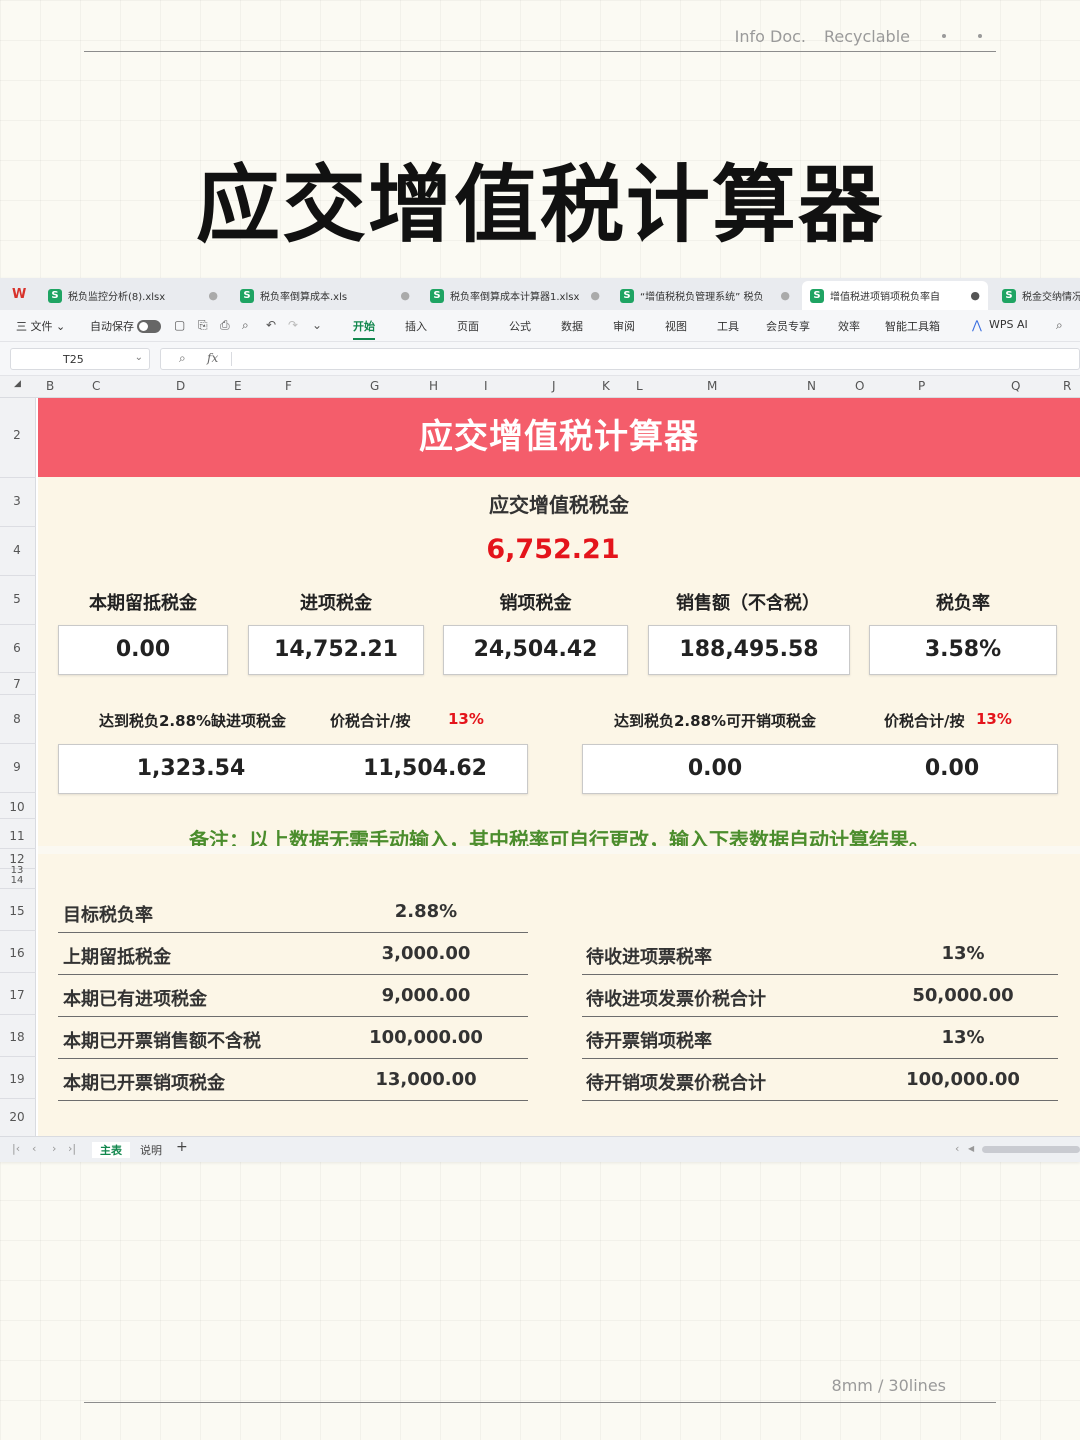 This screenshot has width=1080, height=1440. Describe the element at coordinates (1031, 1149) in the screenshot. I see `horizontal-scrollbar` at that location.